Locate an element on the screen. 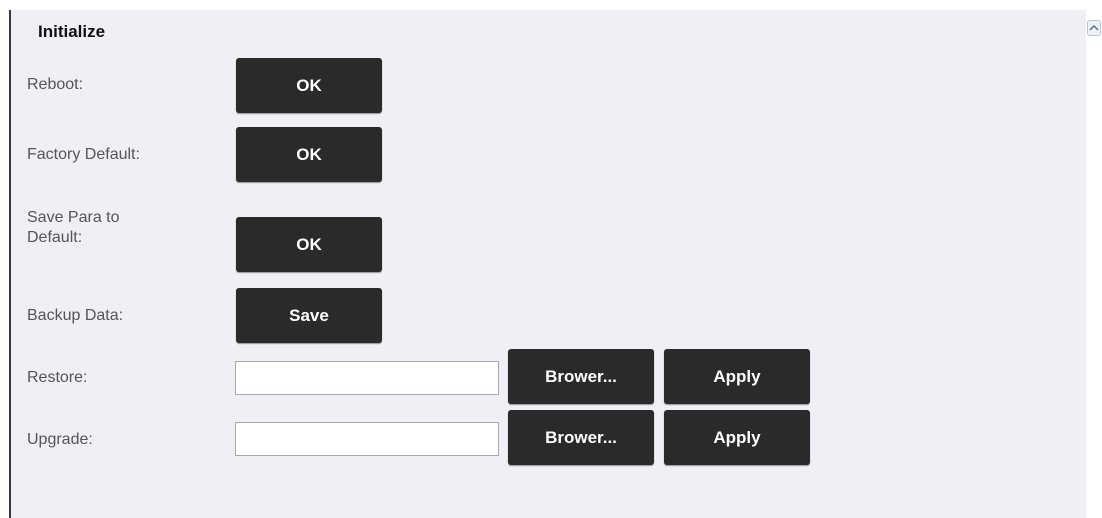  factory-default-label: Factory Default: is located at coordinates (83, 154).